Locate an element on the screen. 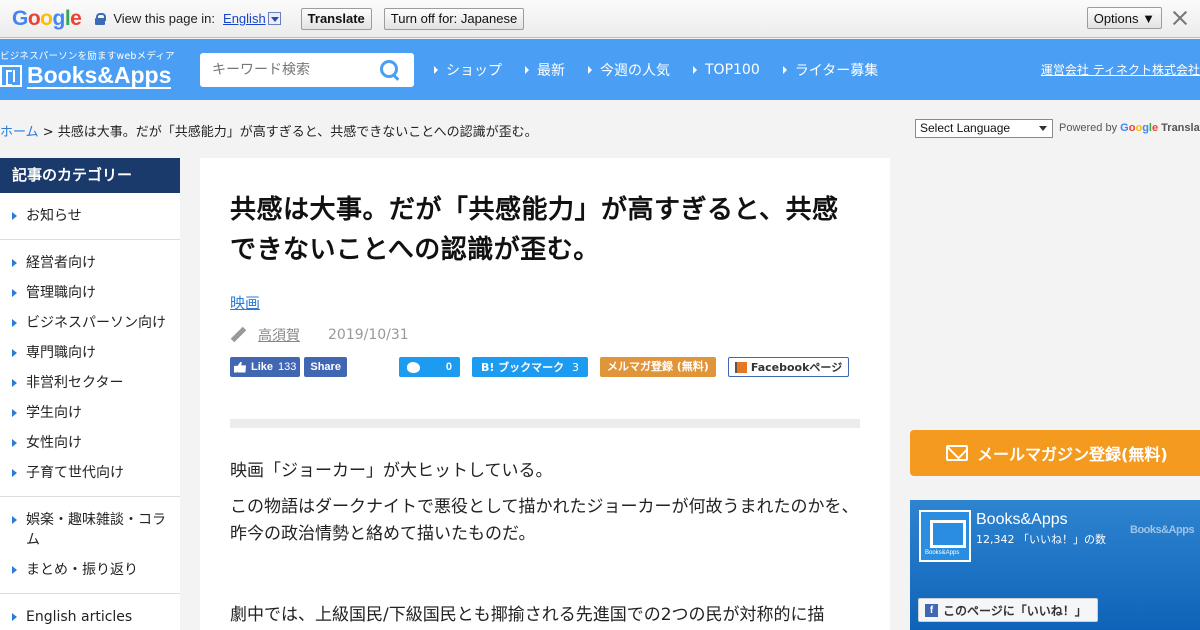 This screenshot has height=630, width=1200. company-link: 運営会社 ティネクト株式会社 is located at coordinates (1120, 69).